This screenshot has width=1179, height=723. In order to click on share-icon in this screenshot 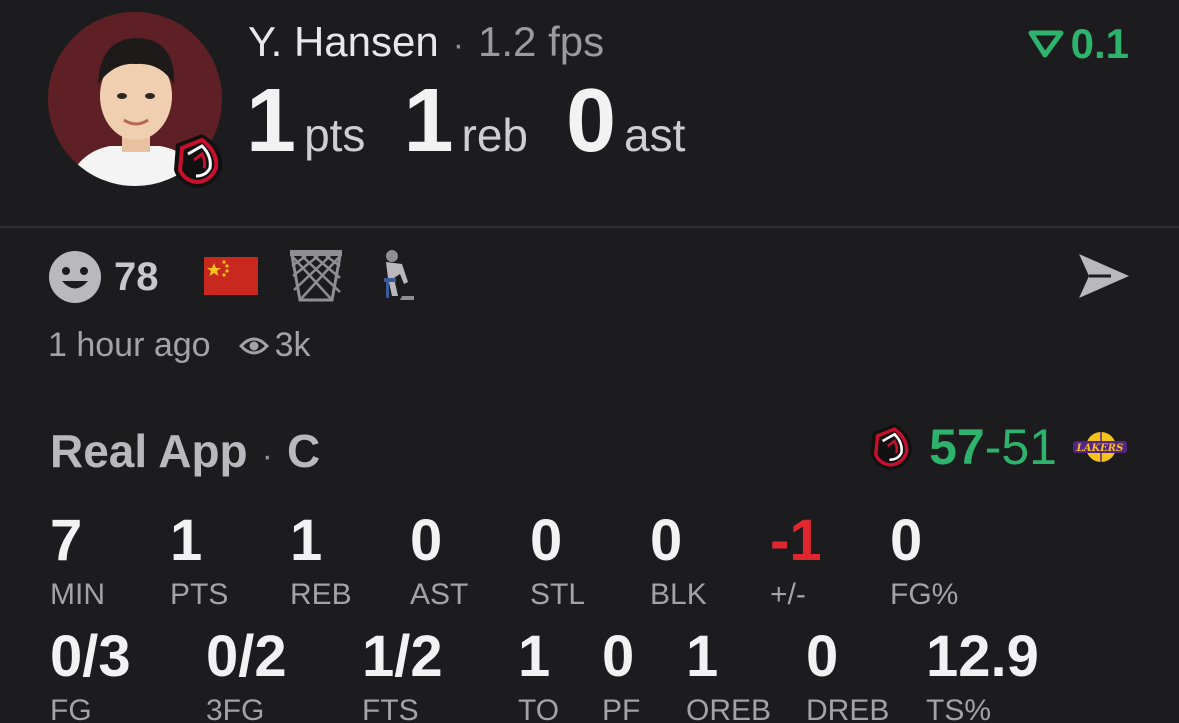, I will do `click(1104, 276)`.